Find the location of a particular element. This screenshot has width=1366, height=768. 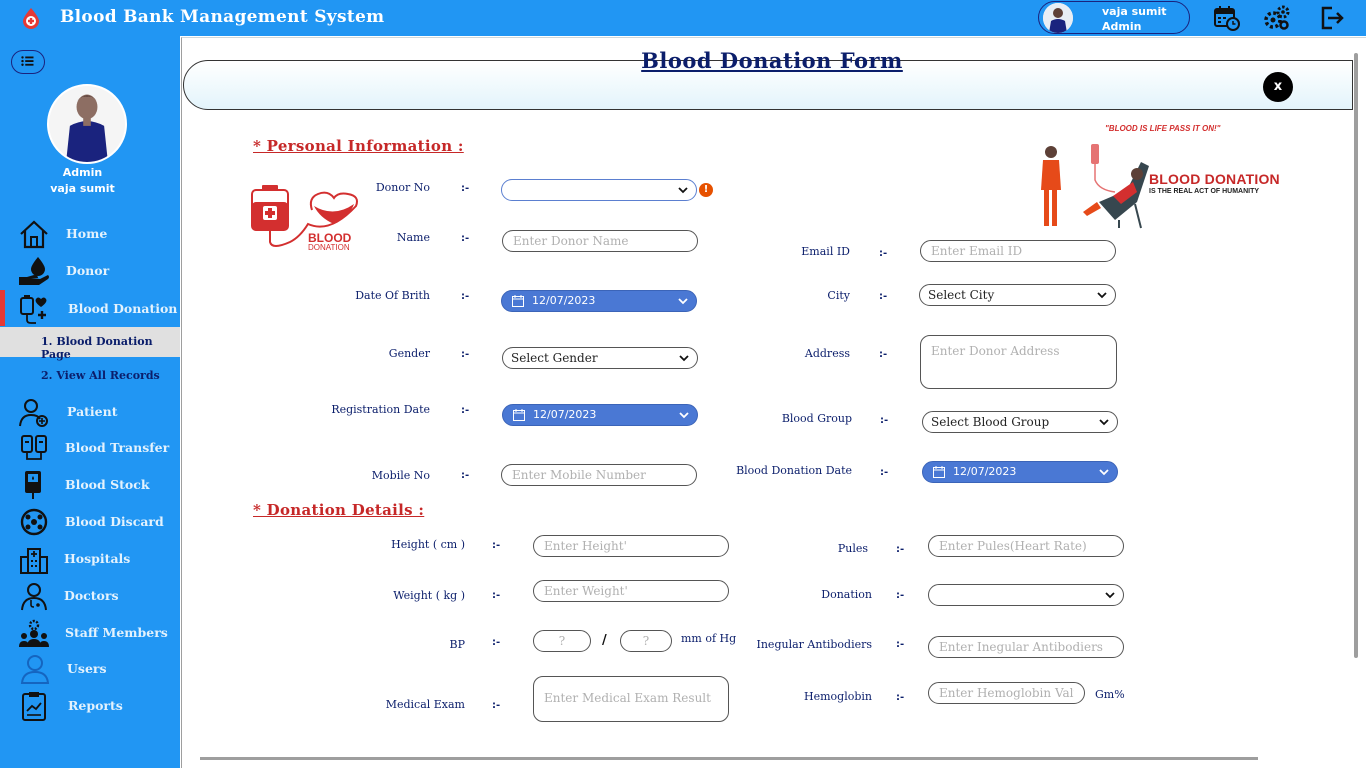

sidebar-item-label: Blood Stock is located at coordinates (107, 484).